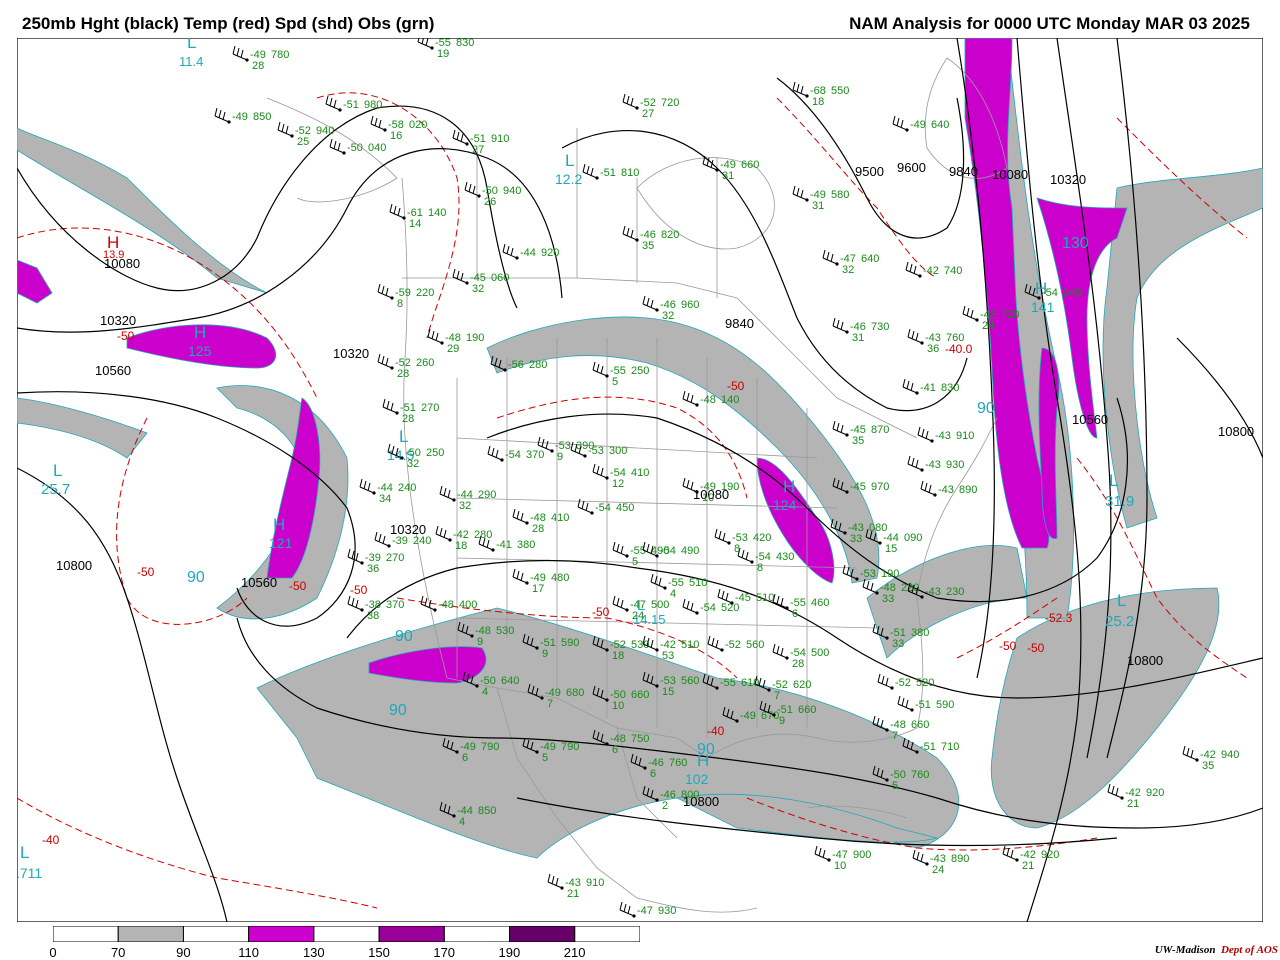 Image resolution: width=1280 pixels, height=960 pixels. What do you see at coordinates (545, 654) in the screenshot?
I see `ob-dewpoint-depression: 9` at bounding box center [545, 654].